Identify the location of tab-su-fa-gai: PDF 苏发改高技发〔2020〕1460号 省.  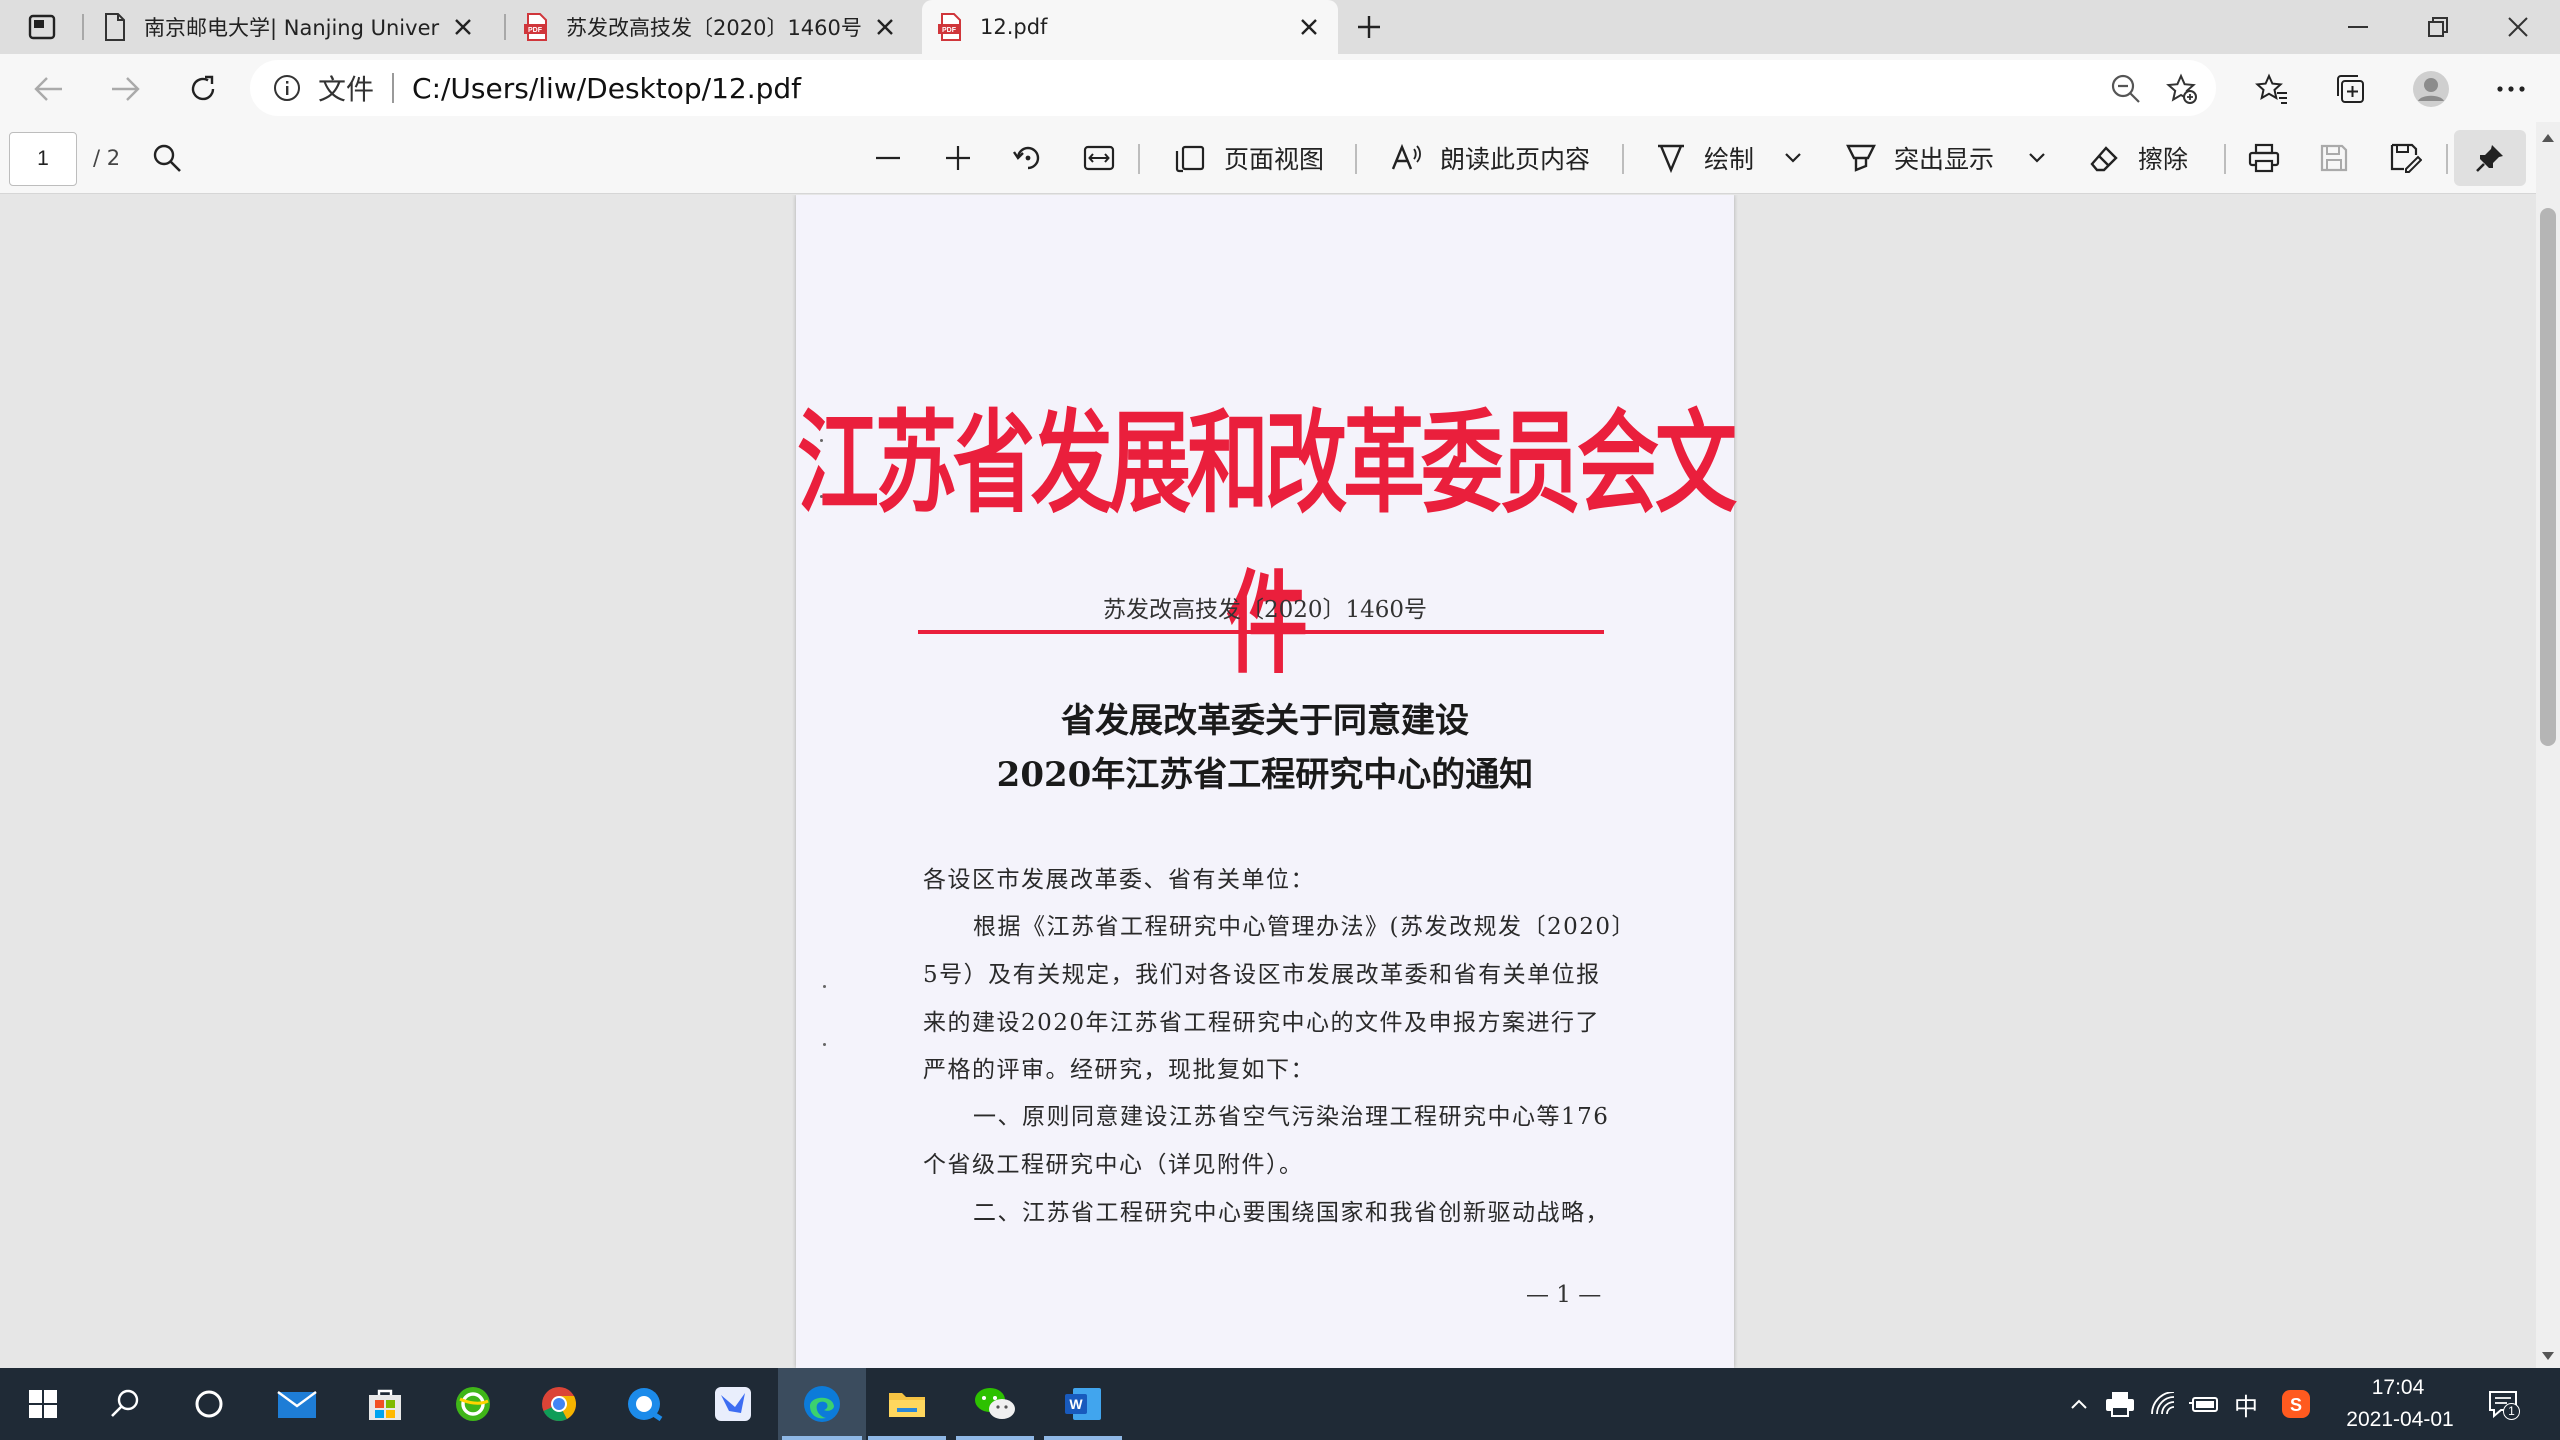
(711, 27).